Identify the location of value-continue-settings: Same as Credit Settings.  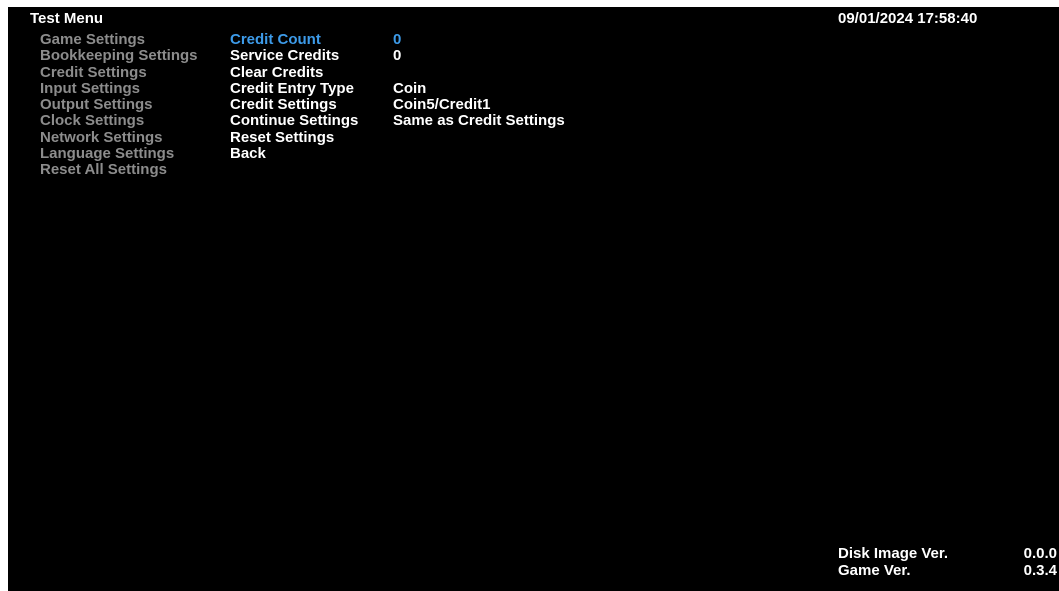
(479, 121).